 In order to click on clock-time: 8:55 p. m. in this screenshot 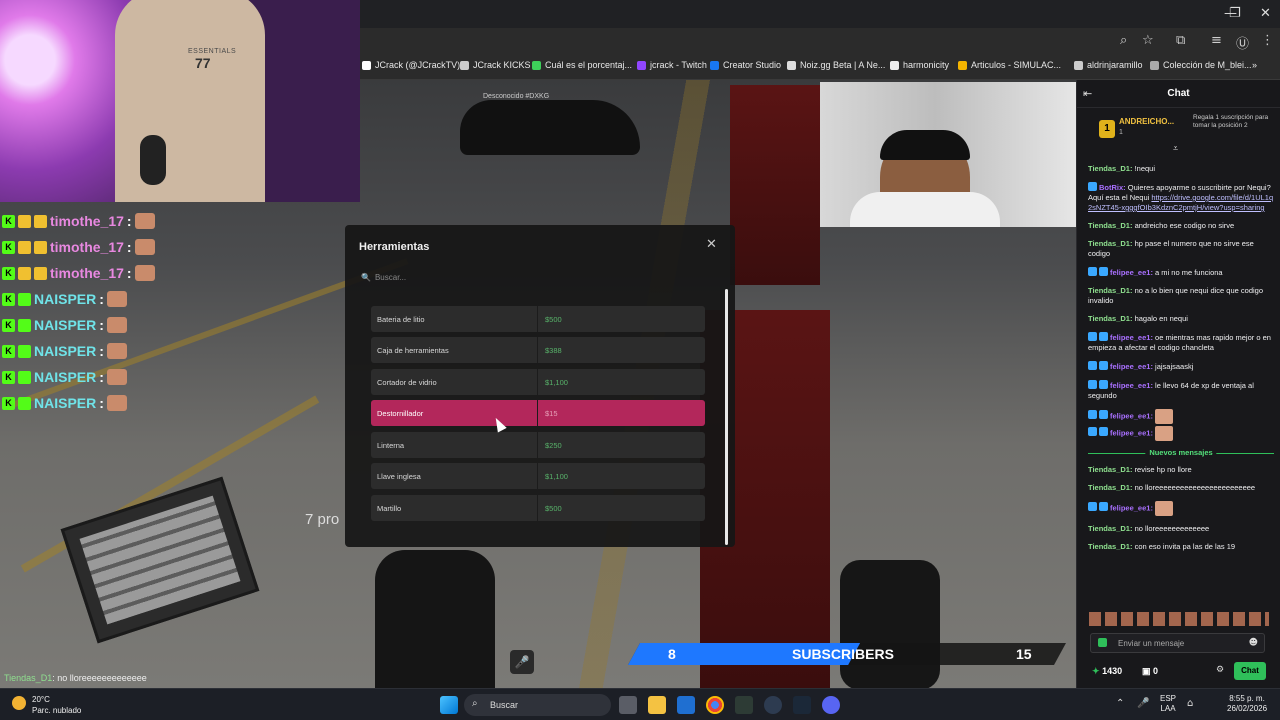, I will do `click(1247, 698)`.